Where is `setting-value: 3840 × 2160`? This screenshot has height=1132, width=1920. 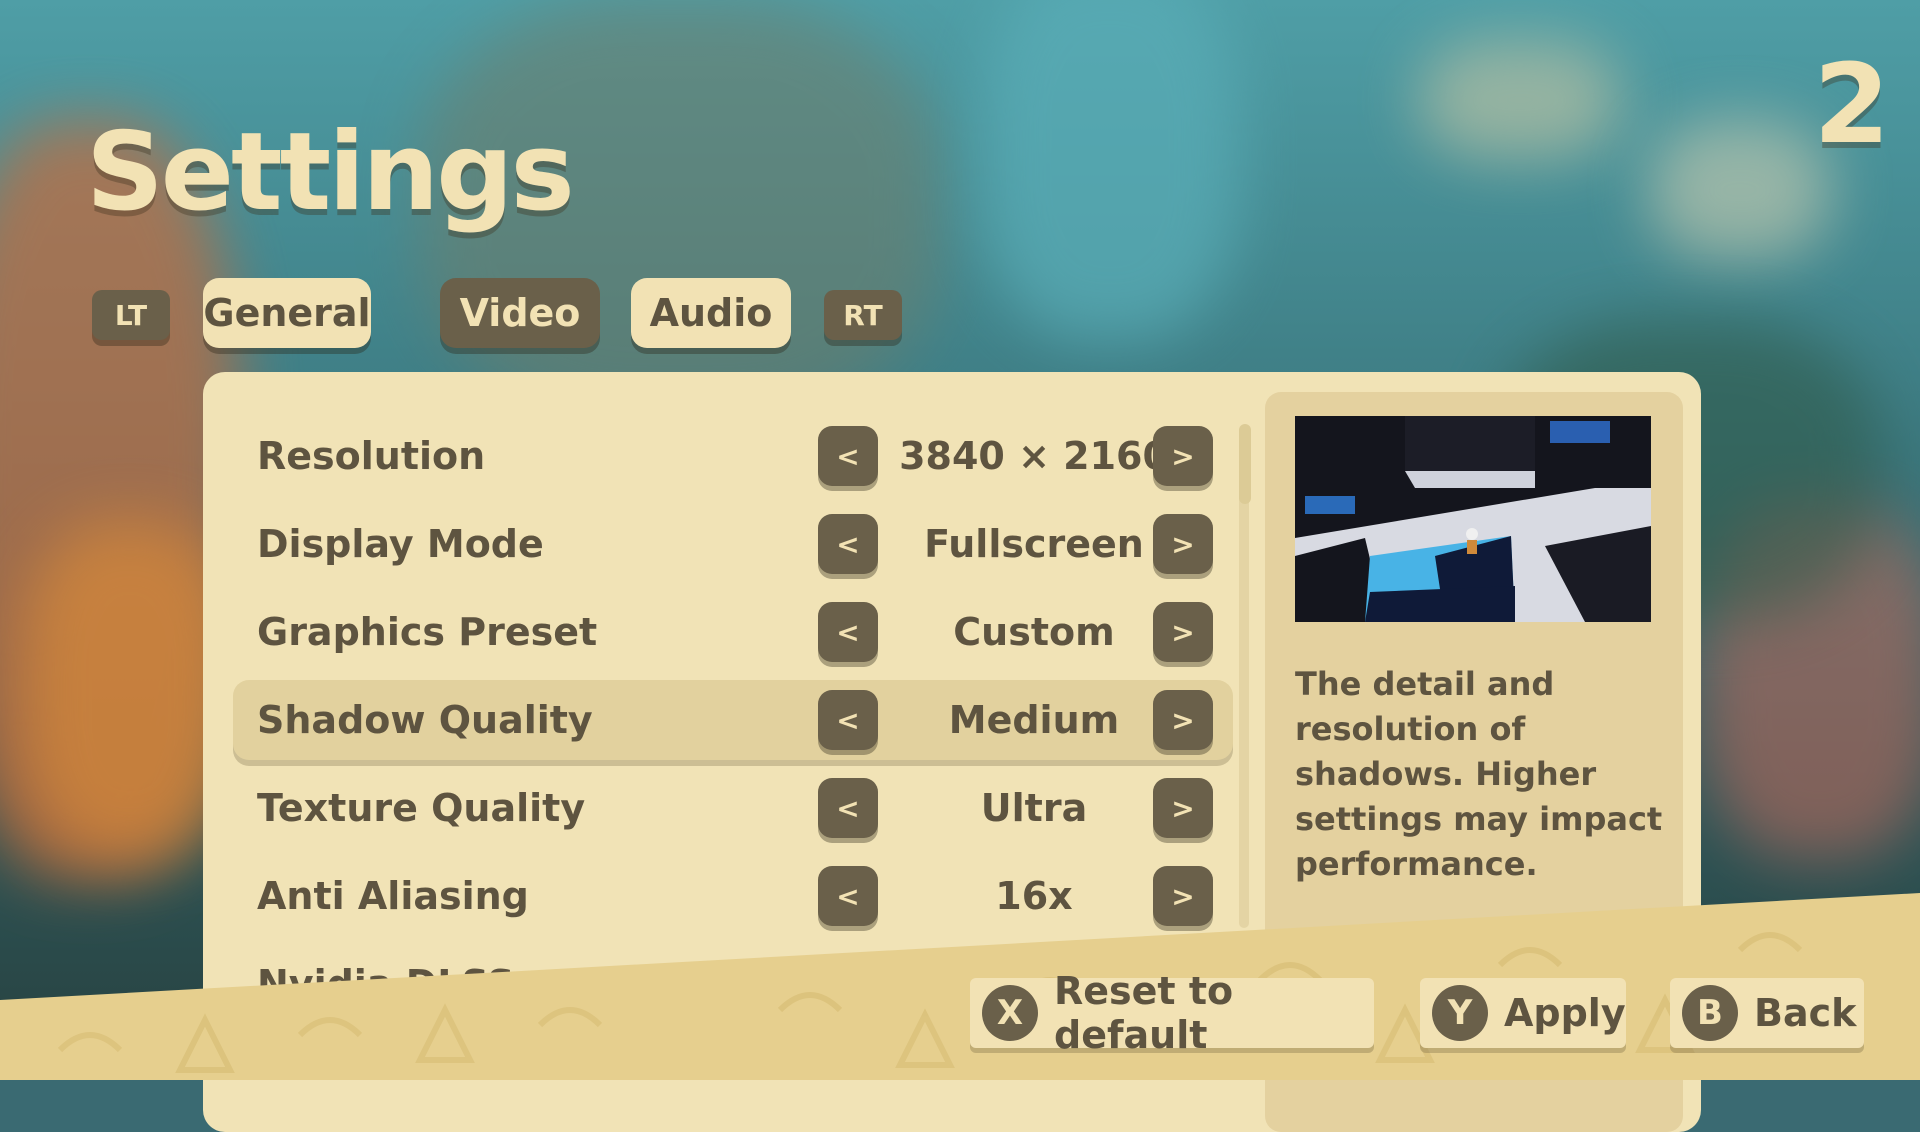 setting-value: 3840 × 2160 is located at coordinates (1034, 456).